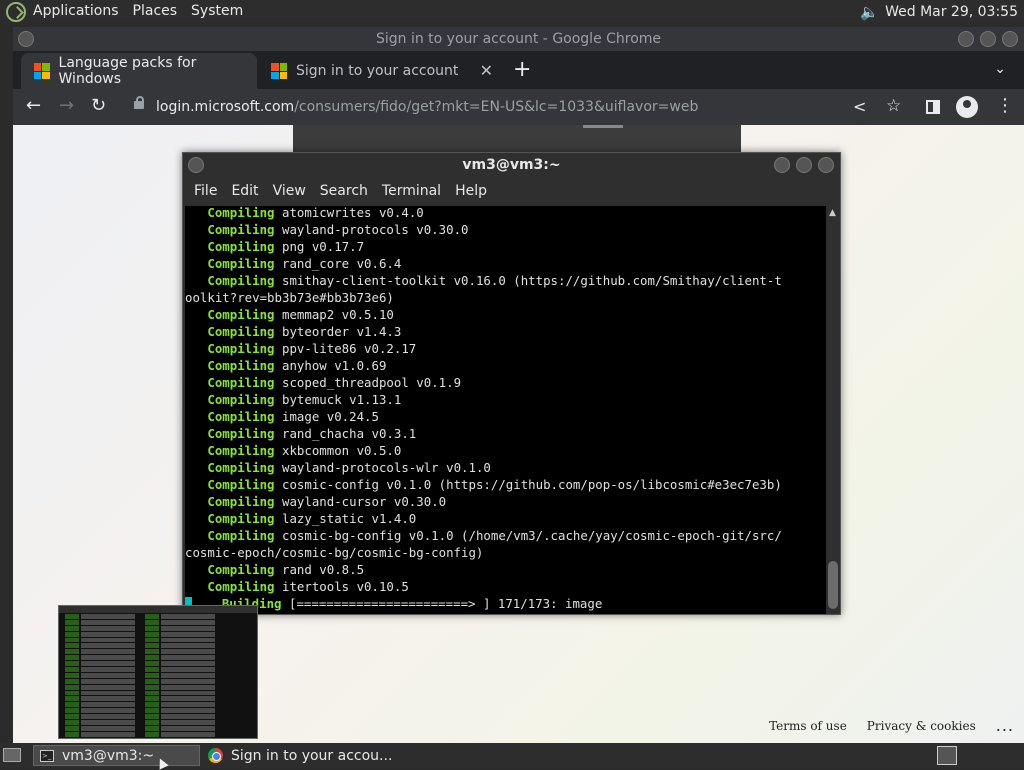 The width and height of the screenshot is (1024, 770). What do you see at coordinates (139, 102) in the screenshot?
I see `lock-icon` at bounding box center [139, 102].